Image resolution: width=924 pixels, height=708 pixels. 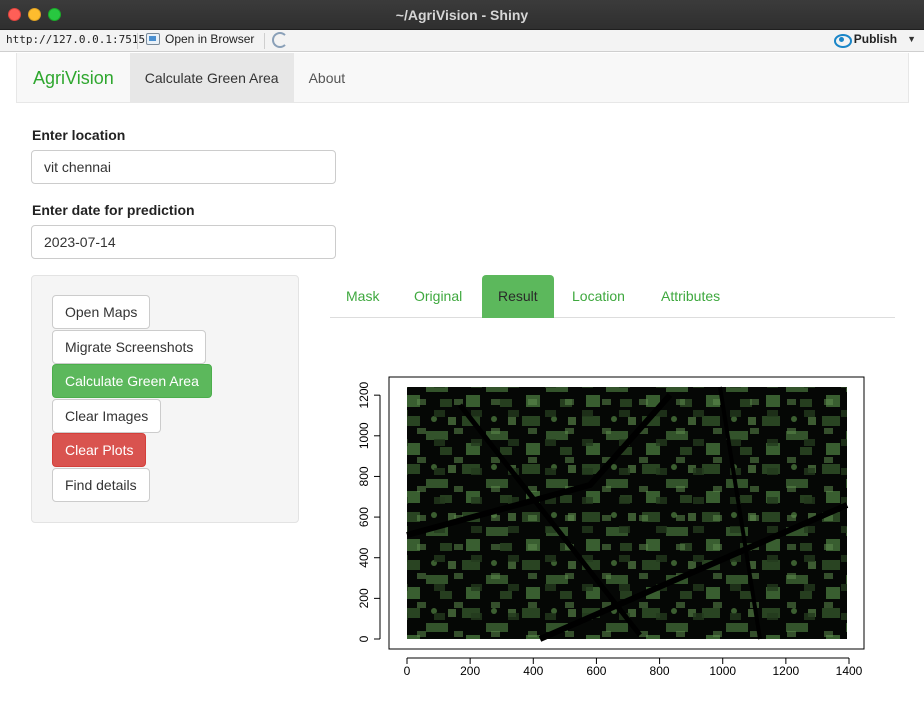 What do you see at coordinates (364, 394) in the screenshot?
I see `y-tick-label: 1200` at bounding box center [364, 394].